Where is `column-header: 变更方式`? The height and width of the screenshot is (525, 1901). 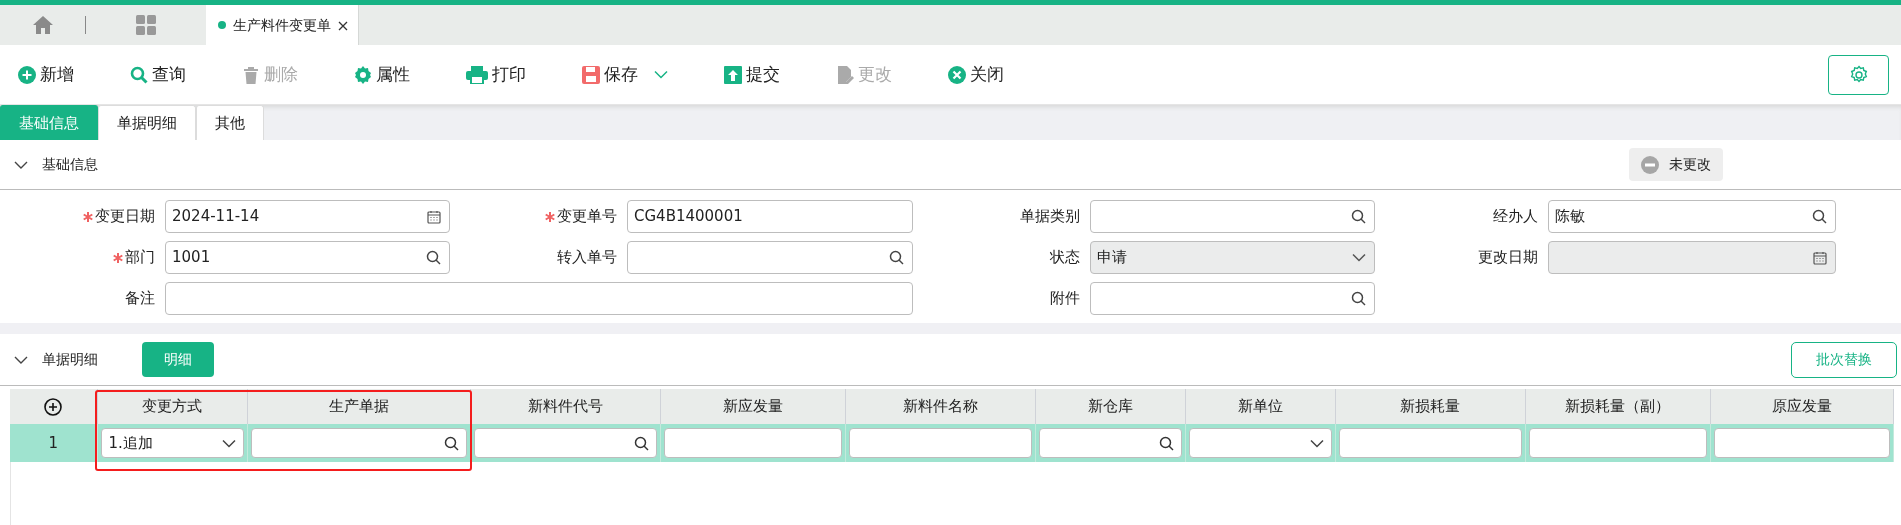 column-header: 变更方式 is located at coordinates (172, 406).